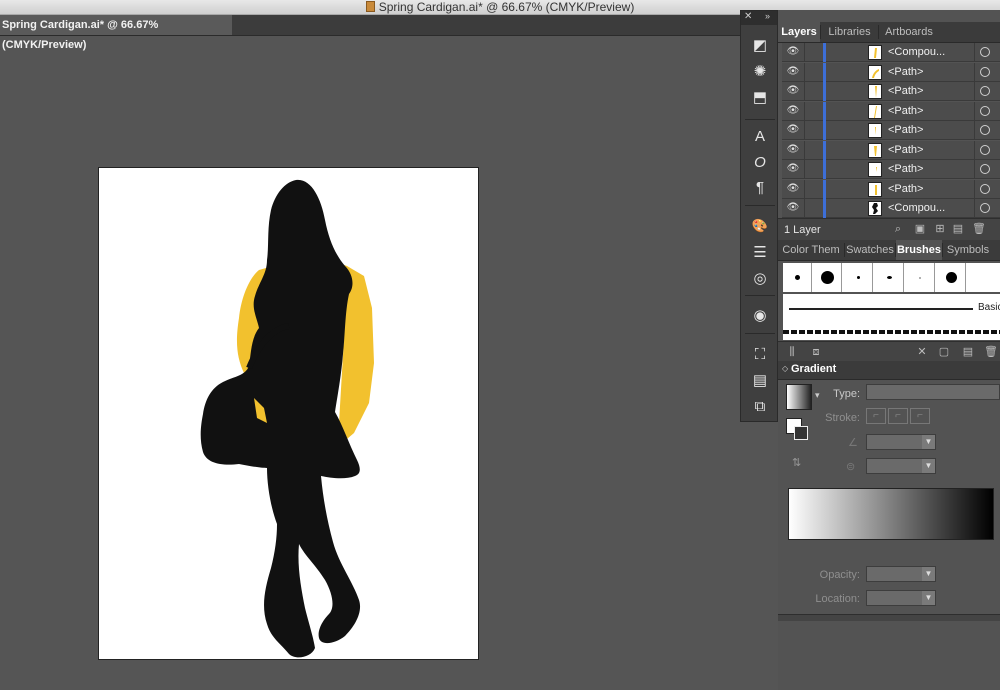 This screenshot has width=1000, height=690. What do you see at coordinates (760, 380) in the screenshot?
I see `align-icon: ▤` at bounding box center [760, 380].